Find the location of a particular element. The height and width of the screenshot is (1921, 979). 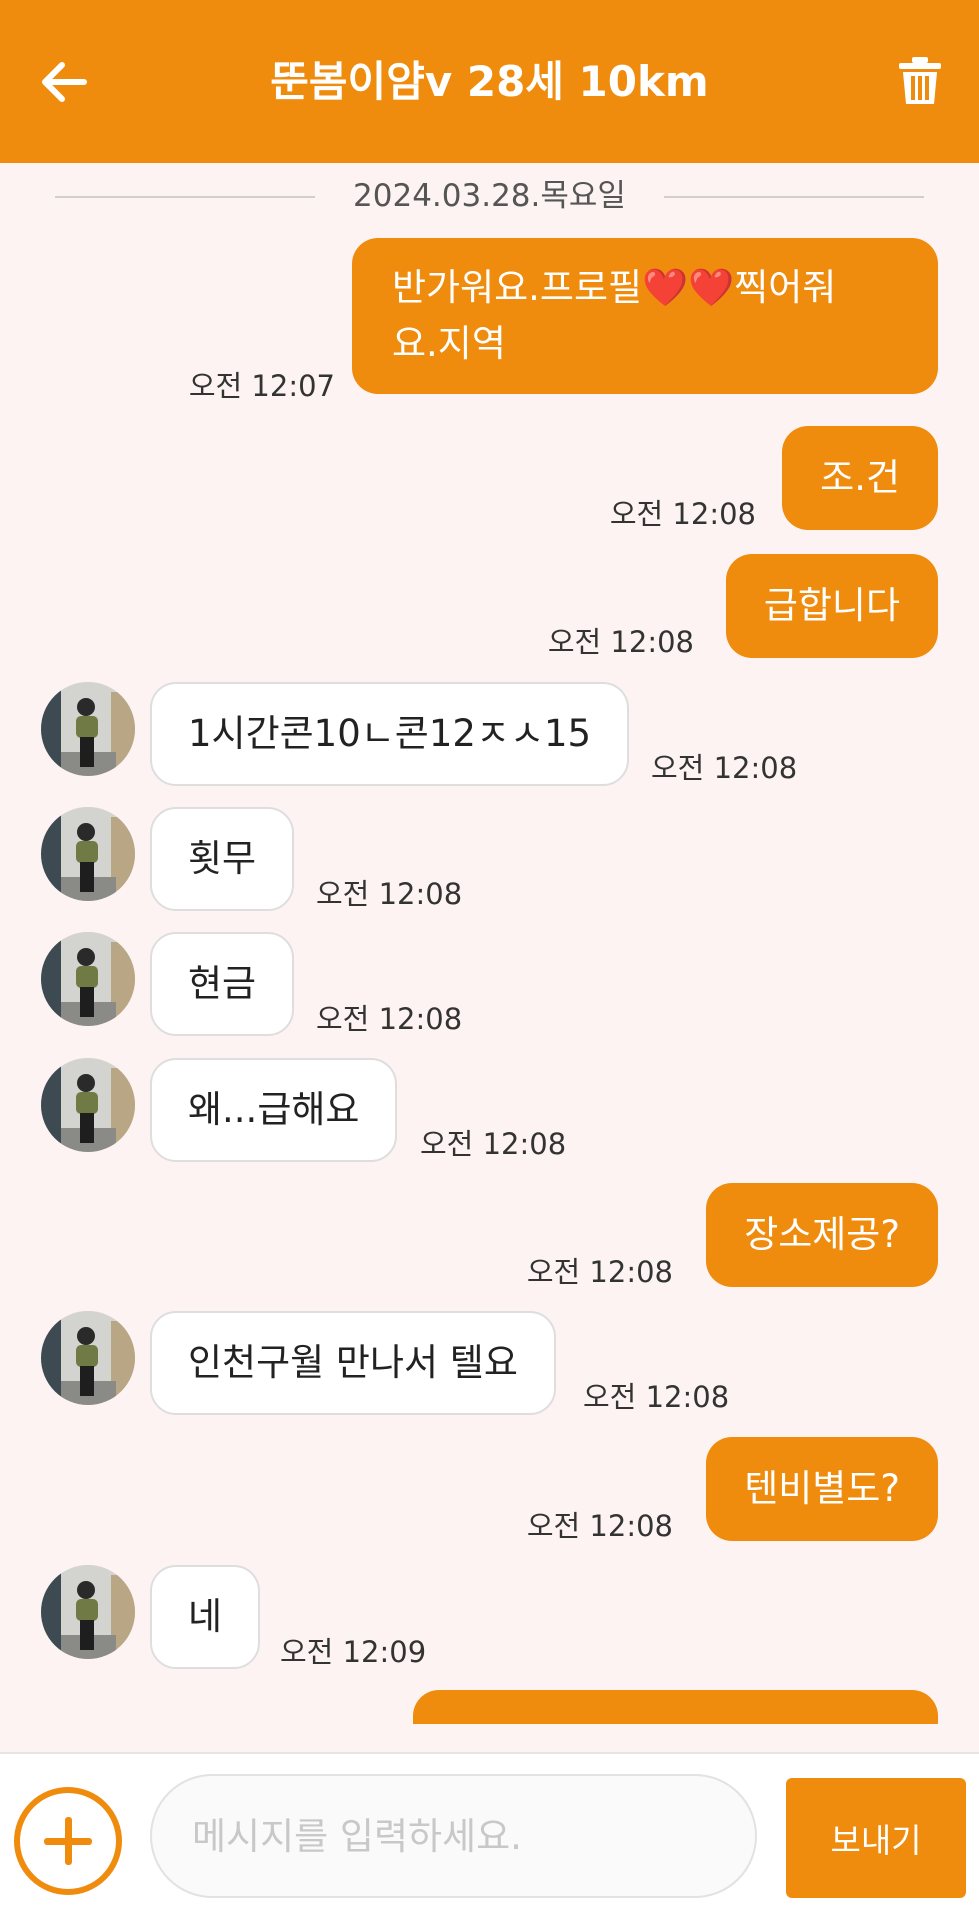

message-bubble: 텐비별도? is located at coordinates (822, 1489).